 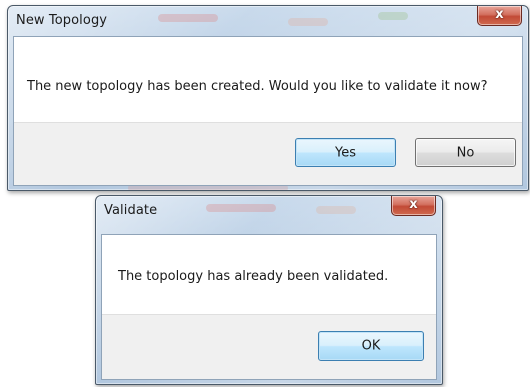 I want to click on yes-button-label: Yes, so click(x=345, y=152).